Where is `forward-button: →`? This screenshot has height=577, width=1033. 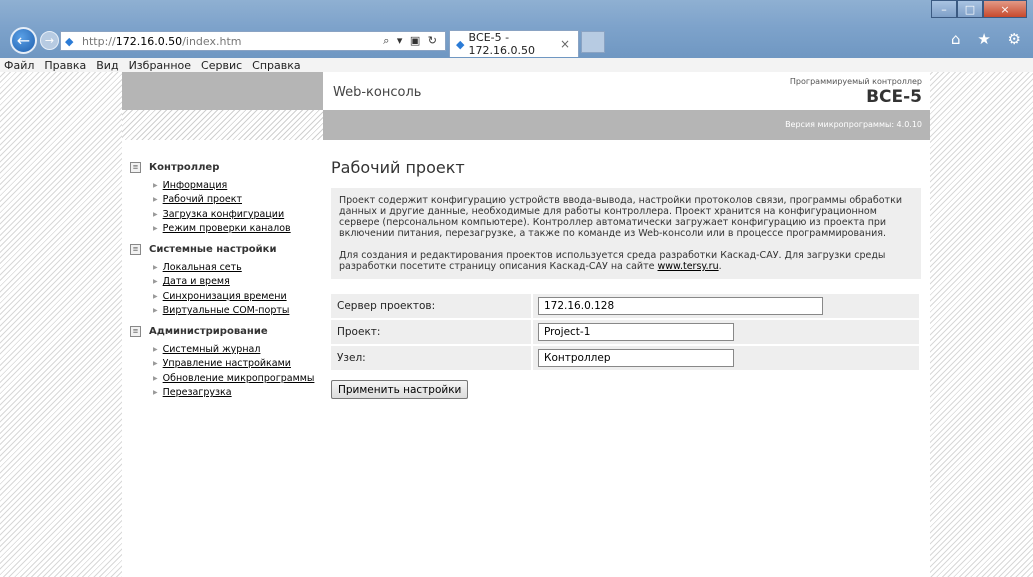
forward-button: → is located at coordinates (49, 40).